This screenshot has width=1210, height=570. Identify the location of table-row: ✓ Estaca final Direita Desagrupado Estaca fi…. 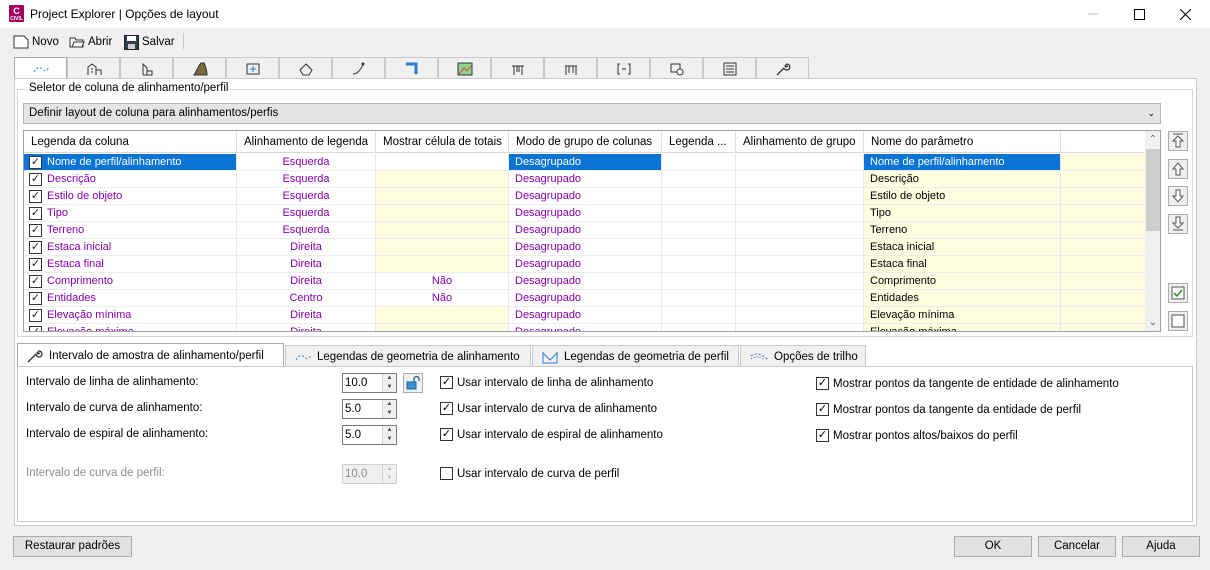
(584, 264).